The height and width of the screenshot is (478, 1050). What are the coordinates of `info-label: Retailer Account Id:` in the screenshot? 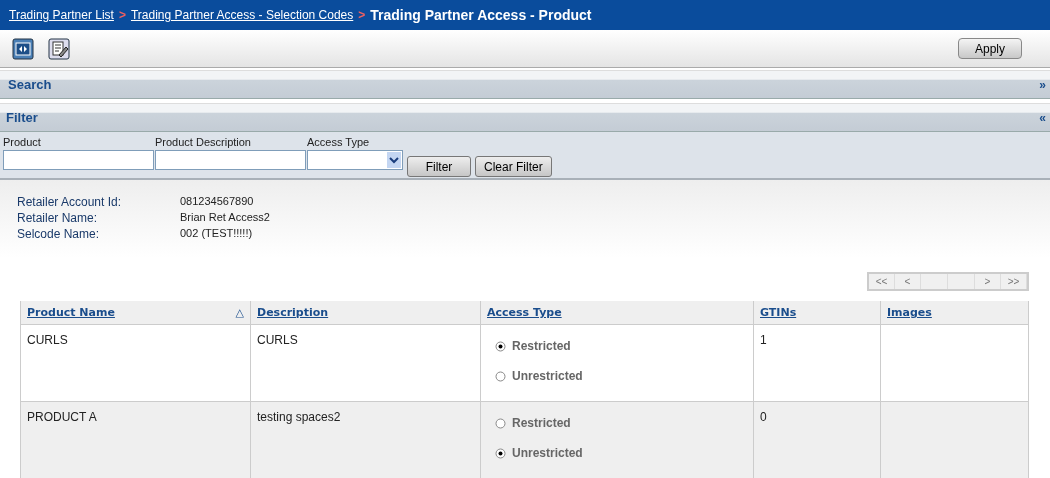 It's located at (70, 202).